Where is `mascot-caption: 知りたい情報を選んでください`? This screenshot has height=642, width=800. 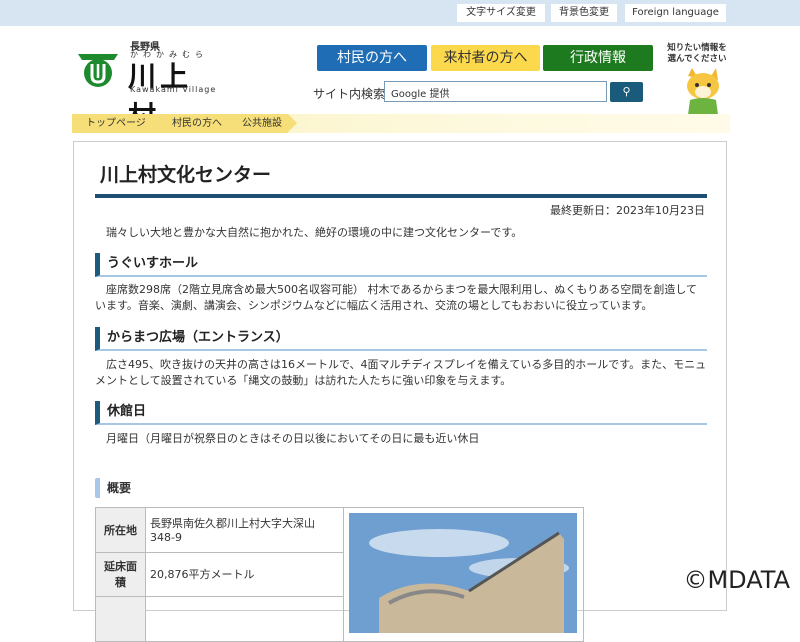 mascot-caption: 知りたい情報を選んでください is located at coordinates (697, 53).